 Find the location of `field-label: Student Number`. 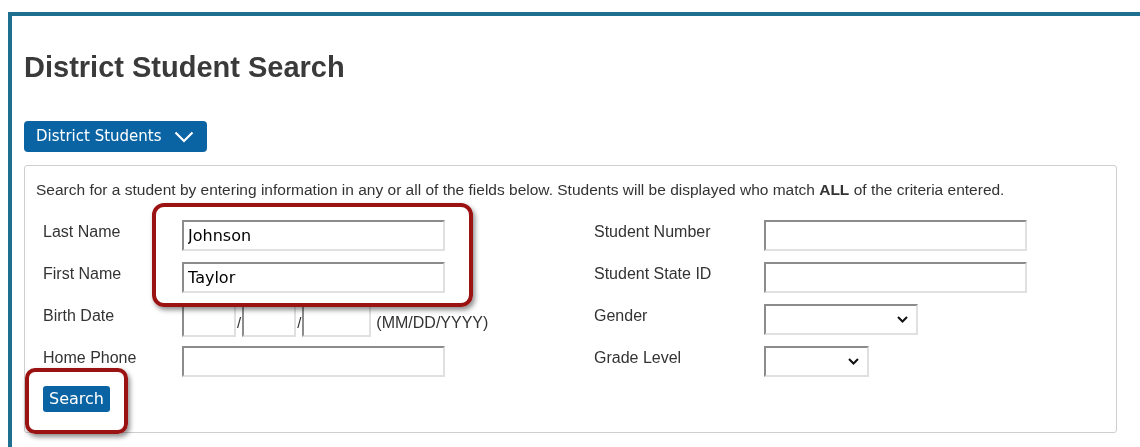

field-label: Student Number is located at coordinates (653, 232).